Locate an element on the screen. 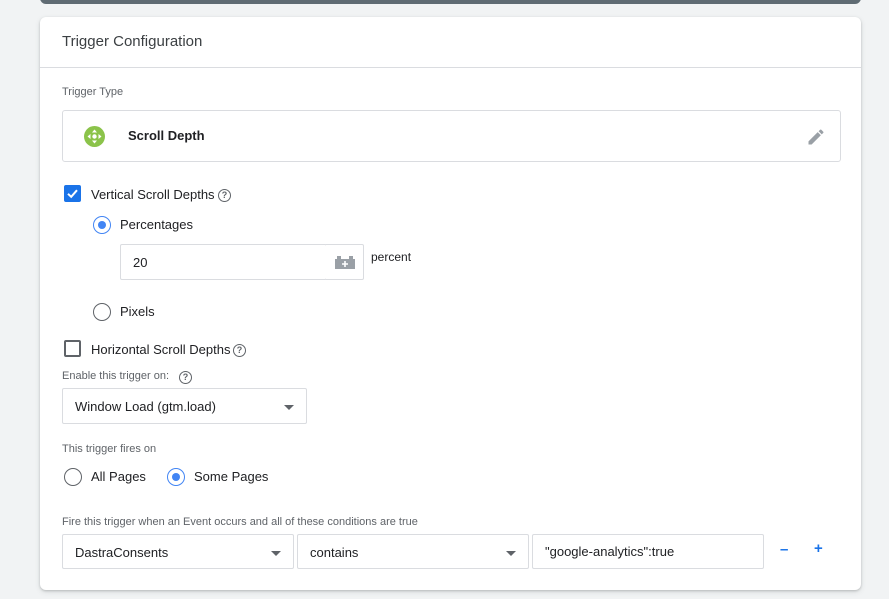 This screenshot has height=599, width=889. percentages-input: 20 is located at coordinates (223, 262).